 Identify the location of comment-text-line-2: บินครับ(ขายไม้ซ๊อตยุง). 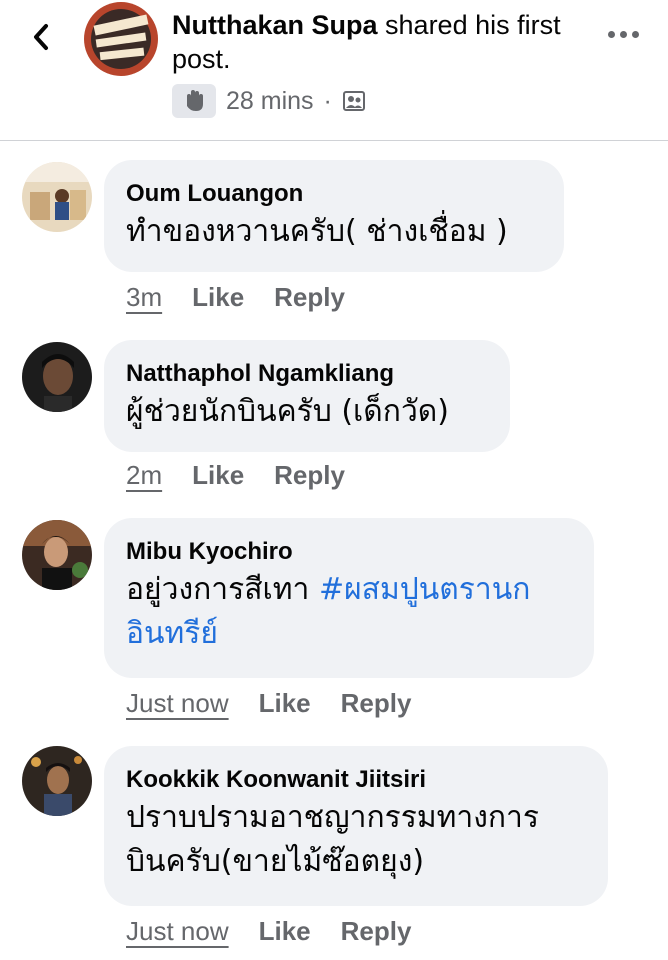
(275, 861).